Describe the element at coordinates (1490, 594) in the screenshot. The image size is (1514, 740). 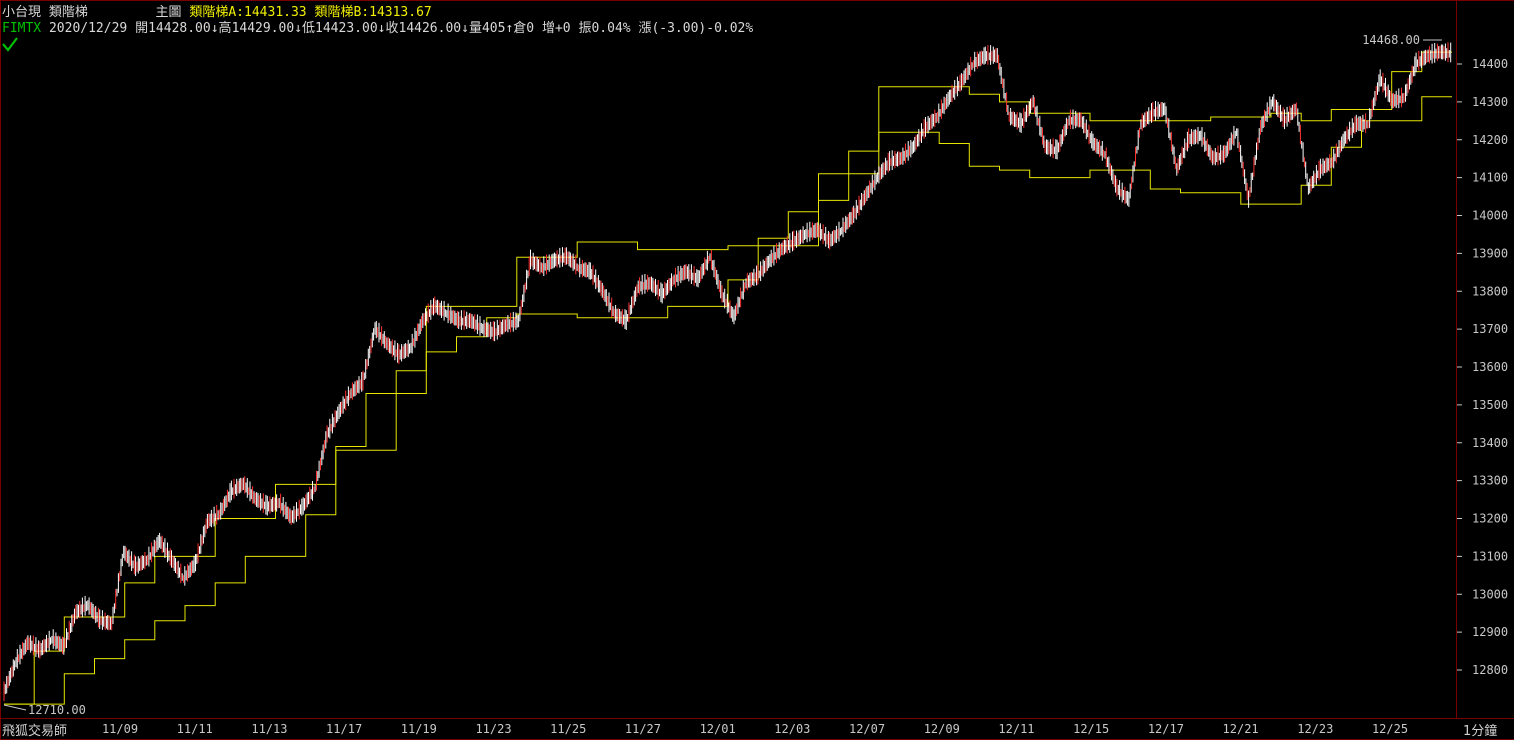
I see `price-axis-label: 13000` at that location.